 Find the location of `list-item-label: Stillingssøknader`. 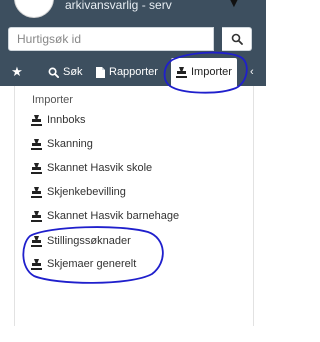

list-item-label: Stillingssøknader is located at coordinates (89, 241).